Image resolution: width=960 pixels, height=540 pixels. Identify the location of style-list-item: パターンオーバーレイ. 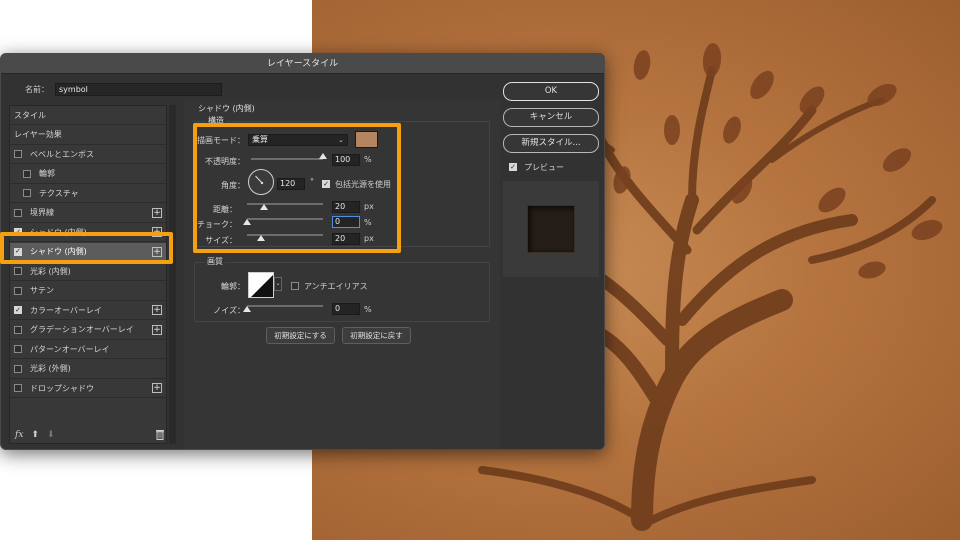
(88, 349).